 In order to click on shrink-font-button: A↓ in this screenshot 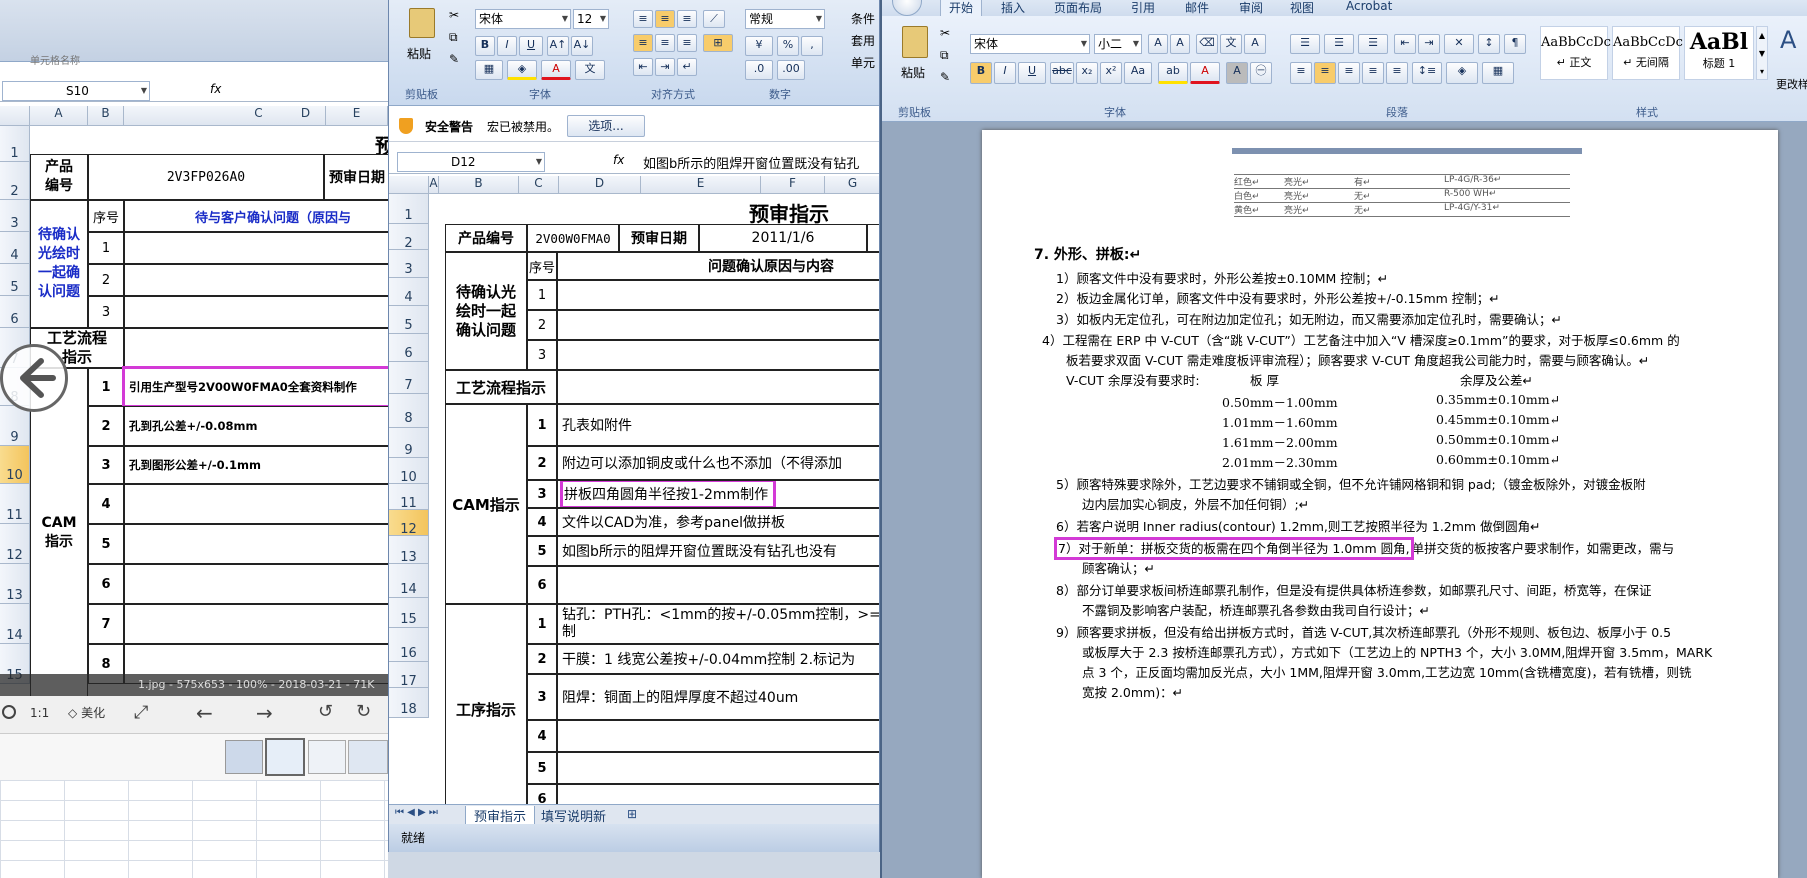, I will do `click(582, 46)`.